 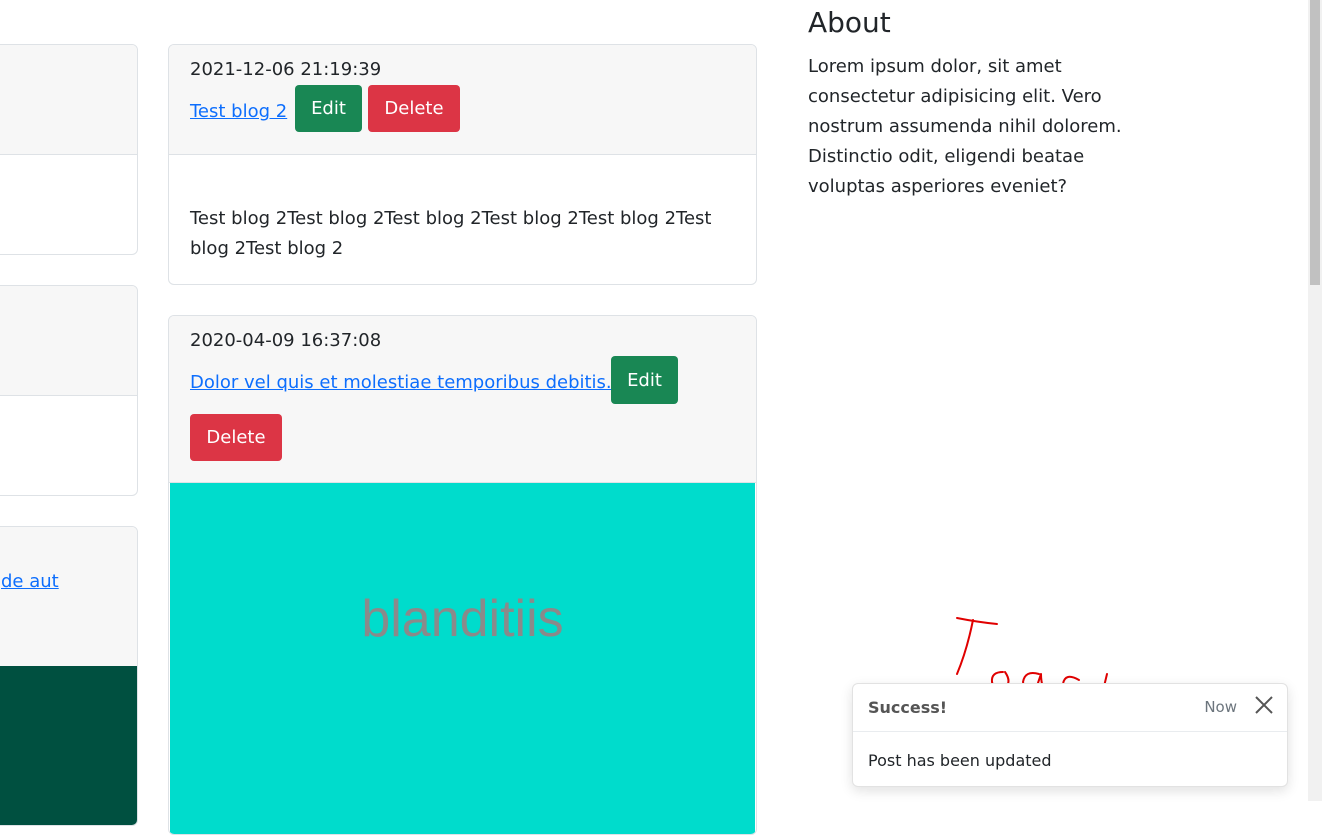 I want to click on left-card-3: de aut, so click(x=69, y=676).